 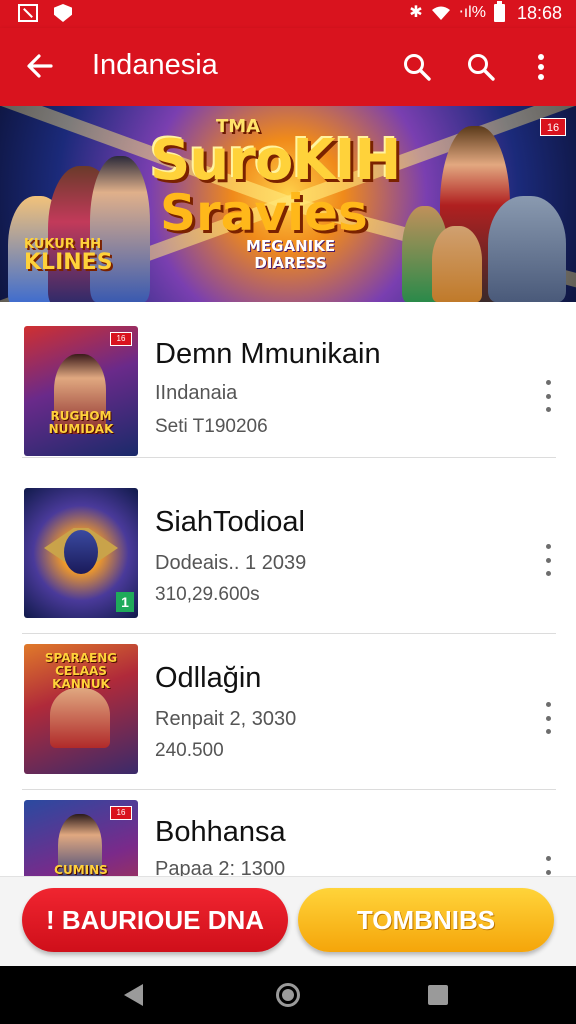 What do you see at coordinates (288, 67) in the screenshot?
I see `app-bar: Indanesia` at bounding box center [288, 67].